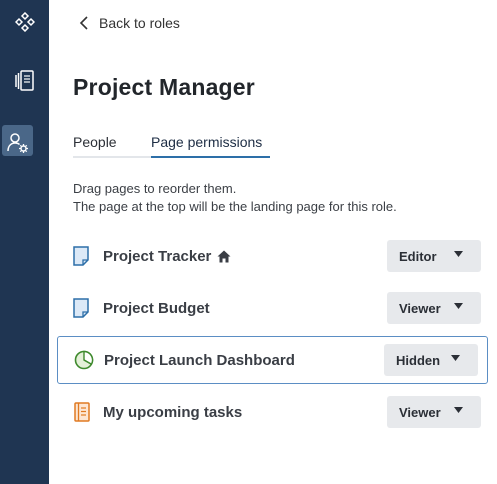  What do you see at coordinates (17, 143) in the screenshot?
I see `user-settings-icon` at bounding box center [17, 143].